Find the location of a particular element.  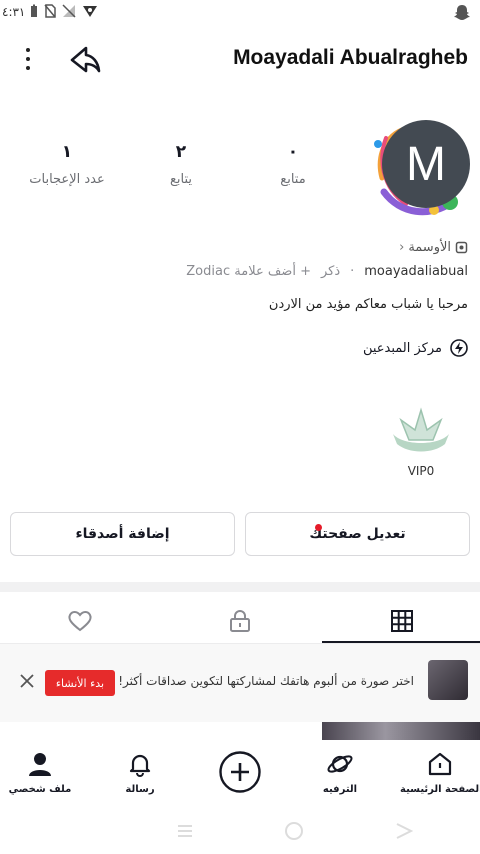

tab-private is located at coordinates (240, 621).